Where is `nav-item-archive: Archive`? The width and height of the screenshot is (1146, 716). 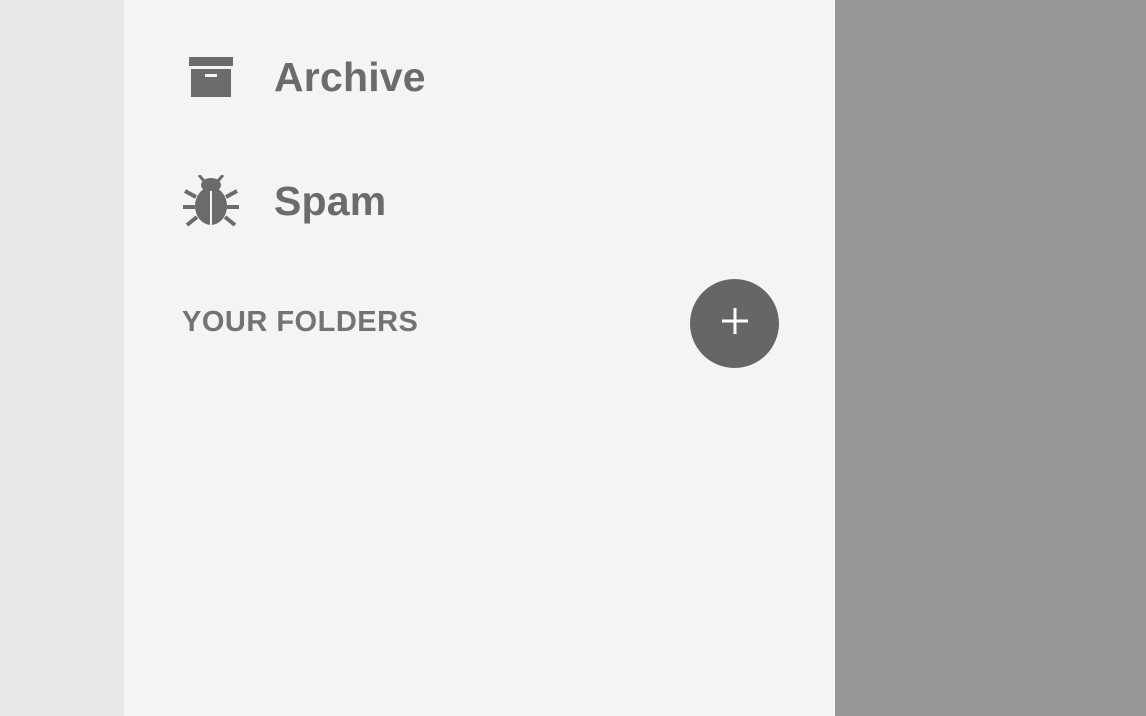 nav-item-archive: Archive is located at coordinates (479, 77).